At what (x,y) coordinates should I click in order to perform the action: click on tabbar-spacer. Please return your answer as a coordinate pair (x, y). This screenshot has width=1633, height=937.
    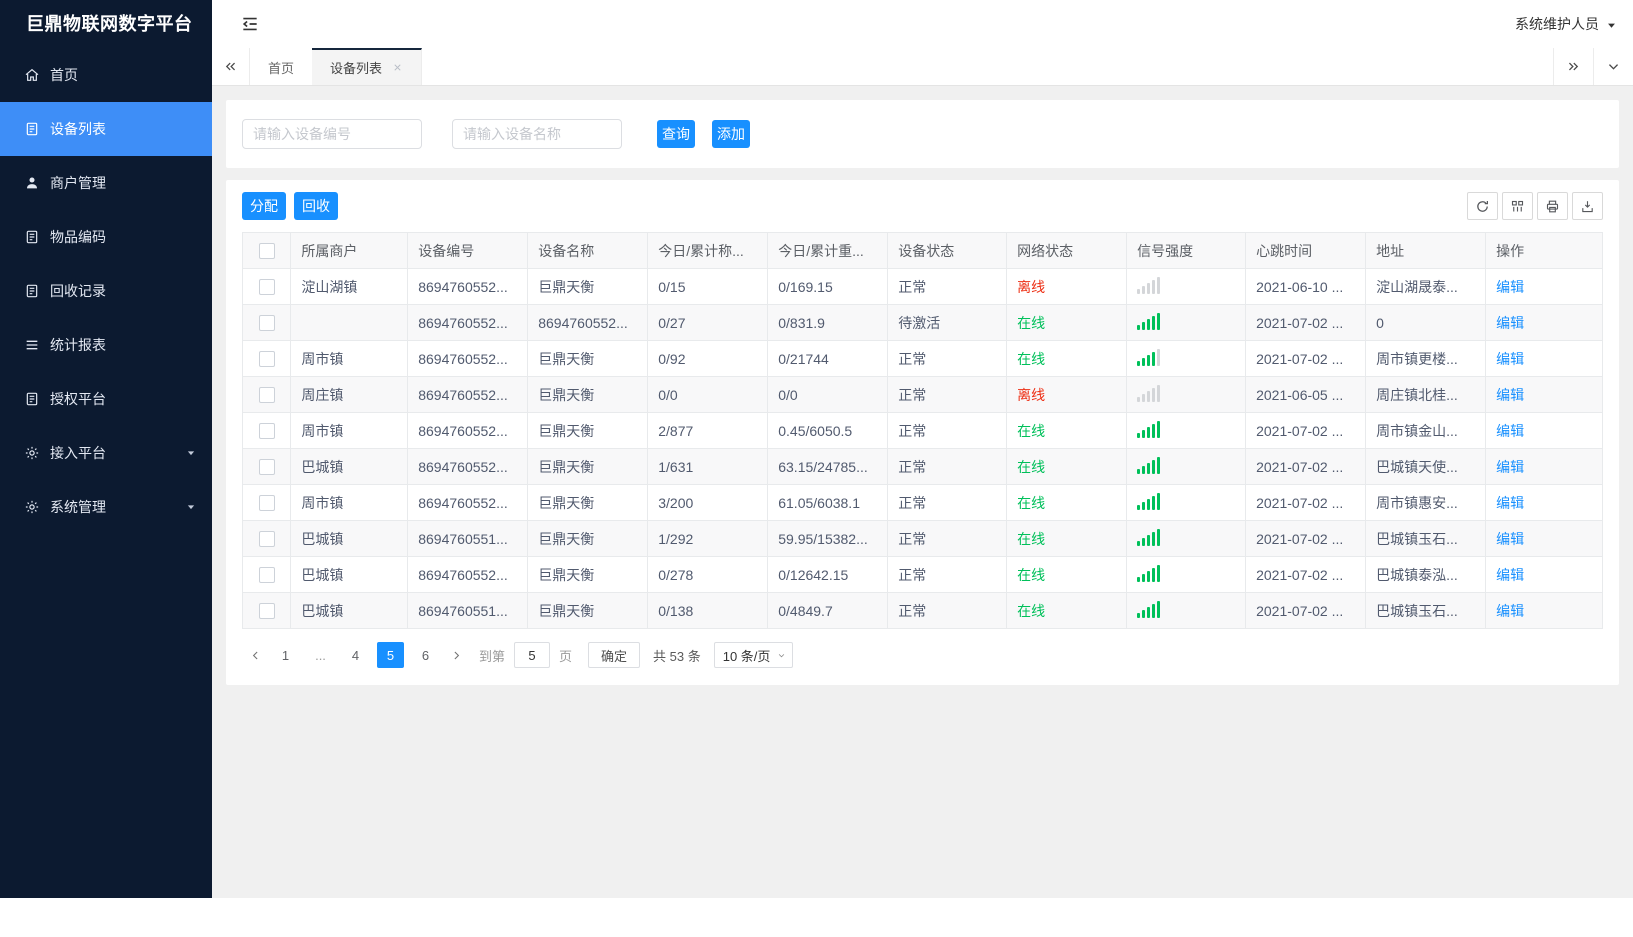
    Looking at the image, I should click on (987, 66).